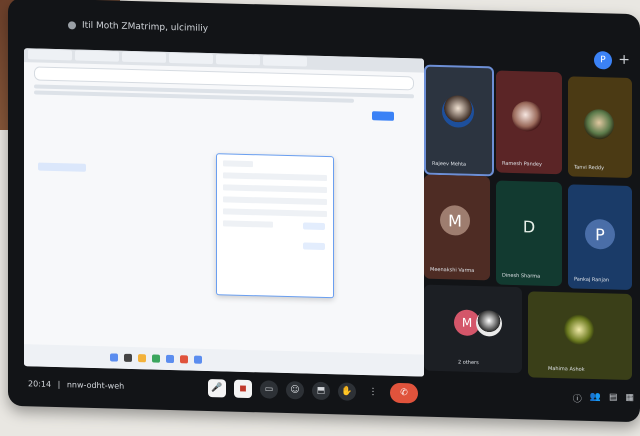  I want to click on participant-tile: D Dinesh Sharma, so click(529, 233).